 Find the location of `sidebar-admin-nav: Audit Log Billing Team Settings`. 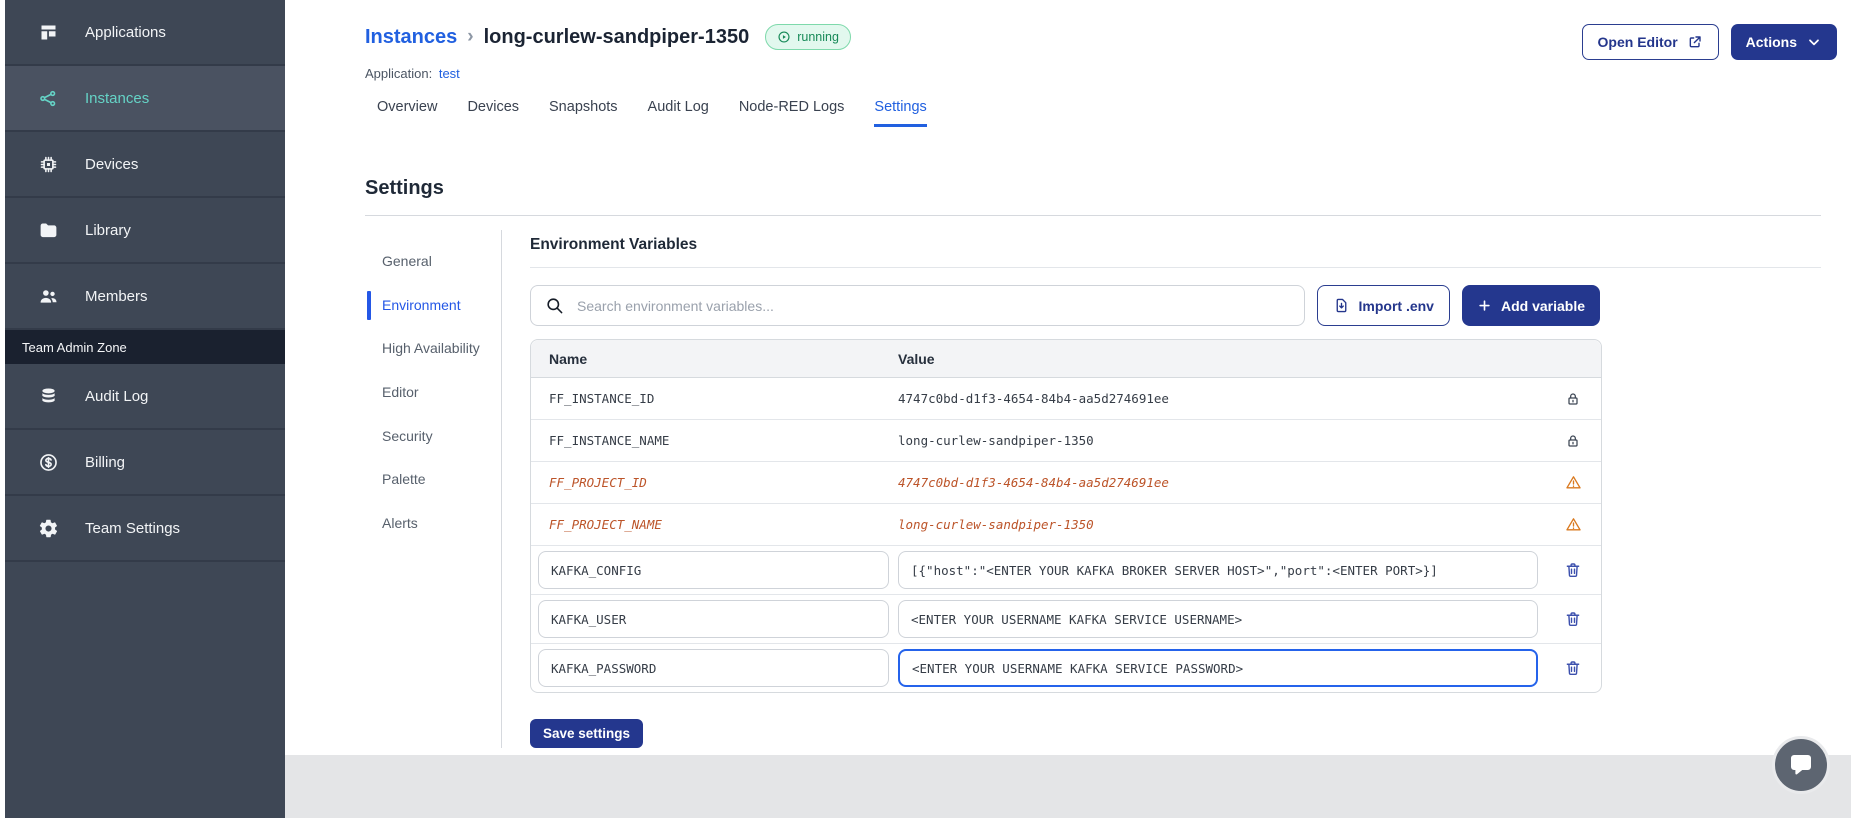

sidebar-admin-nav: Audit Log Billing Team Settings is located at coordinates (145, 463).